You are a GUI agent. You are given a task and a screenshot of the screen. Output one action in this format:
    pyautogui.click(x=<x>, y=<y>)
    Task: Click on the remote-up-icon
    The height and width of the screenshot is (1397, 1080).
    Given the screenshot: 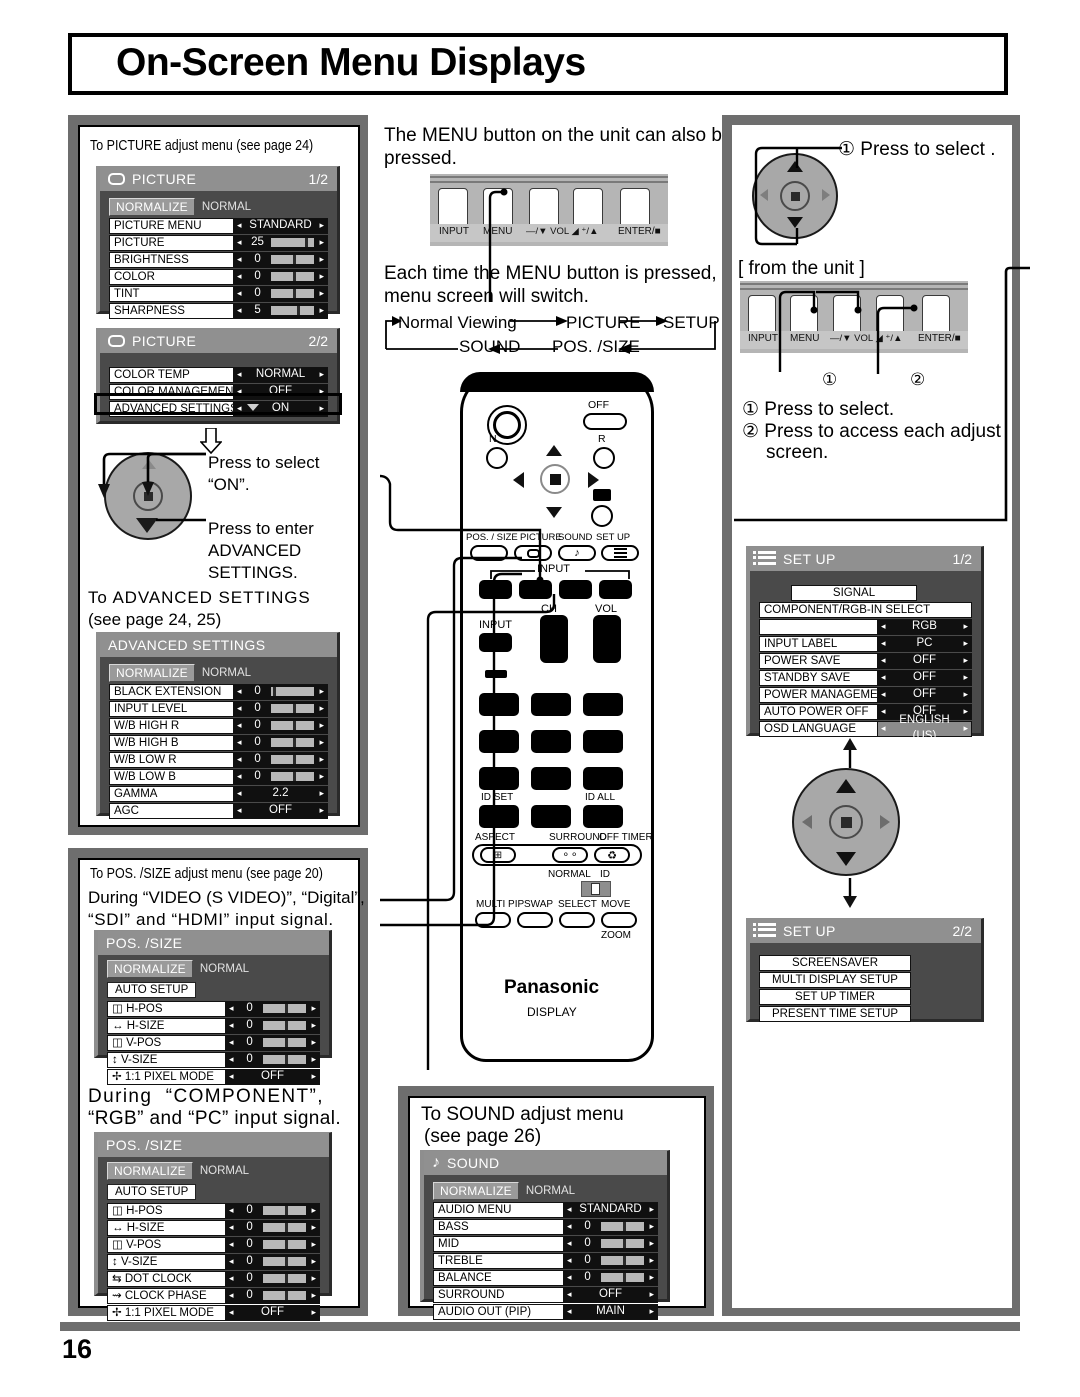 What is the action you would take?
    pyautogui.click(x=554, y=450)
    